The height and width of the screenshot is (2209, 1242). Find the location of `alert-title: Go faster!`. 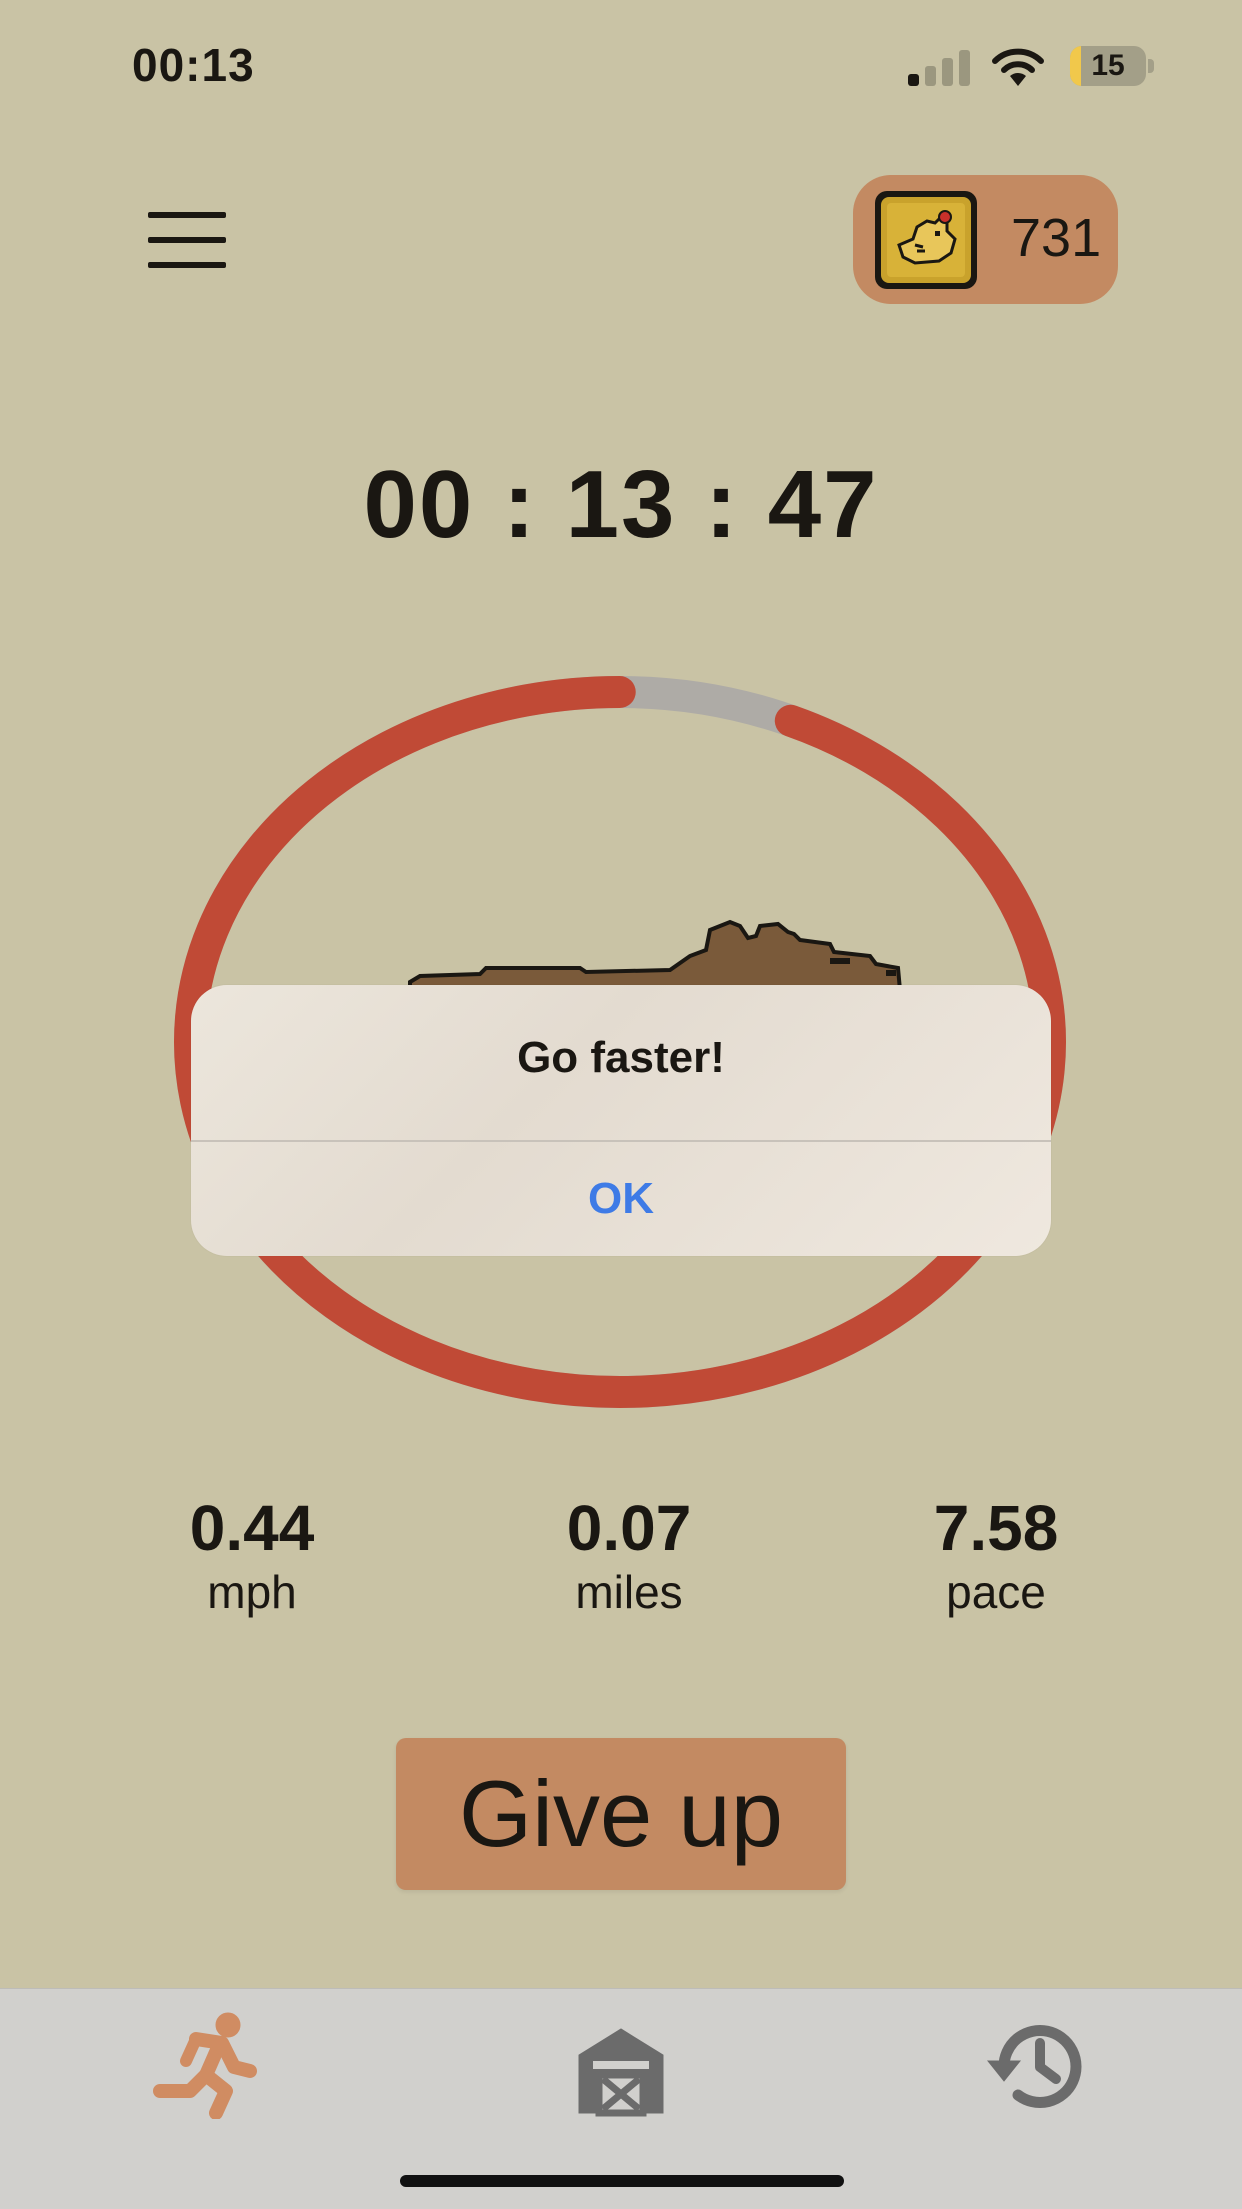

alert-title: Go faster! is located at coordinates (621, 1057).